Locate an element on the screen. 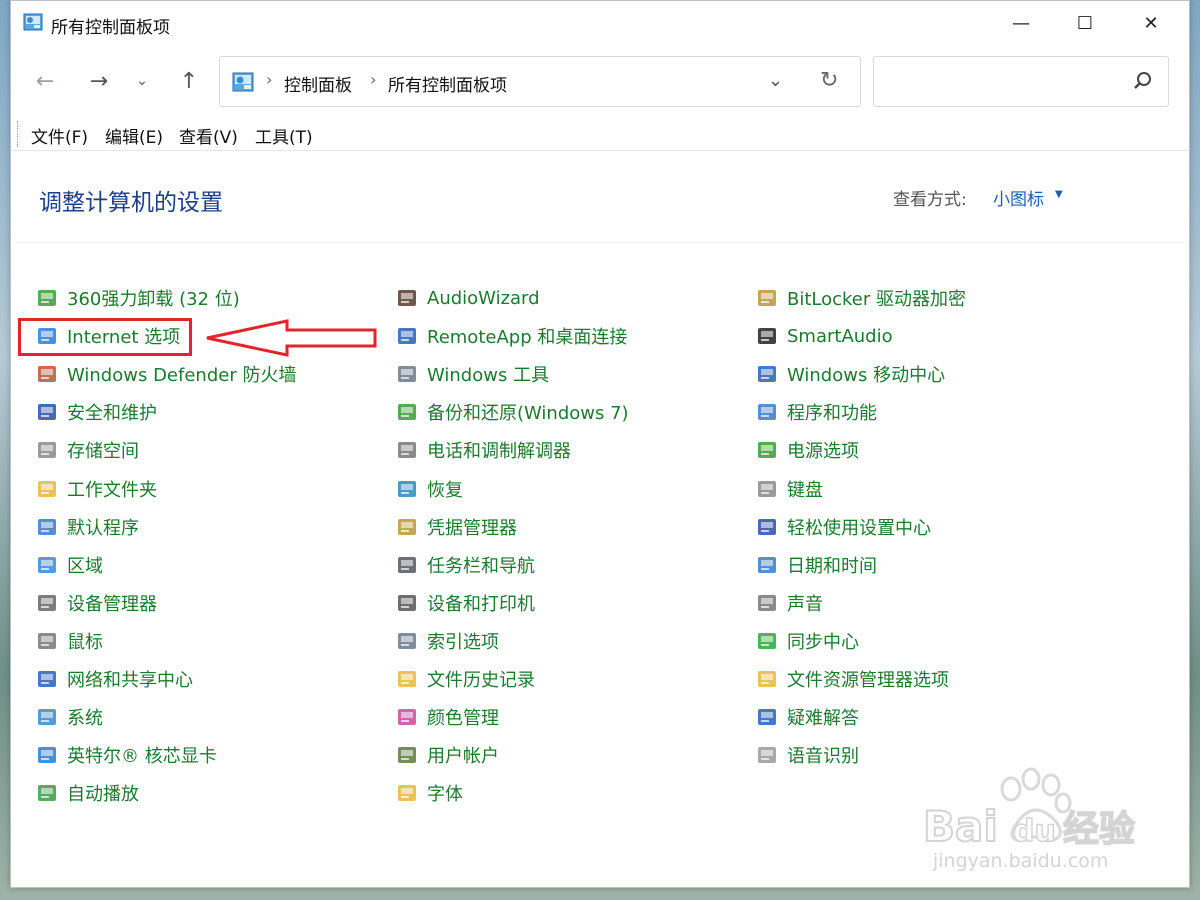 The image size is (1200, 900). control-panel-item: 轻松使用设置中心 is located at coordinates (843, 527).